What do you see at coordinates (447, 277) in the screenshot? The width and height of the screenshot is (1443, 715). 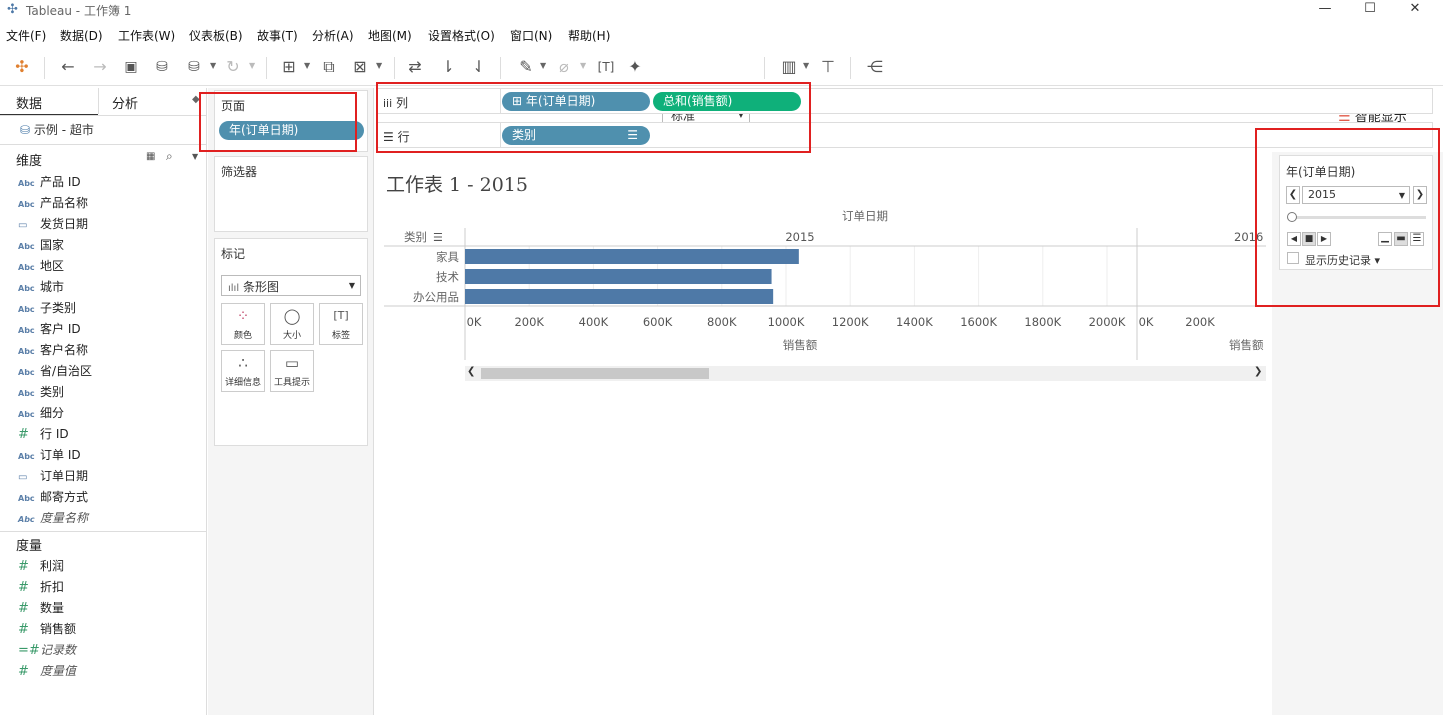 I see `category-label: 技术` at bounding box center [447, 277].